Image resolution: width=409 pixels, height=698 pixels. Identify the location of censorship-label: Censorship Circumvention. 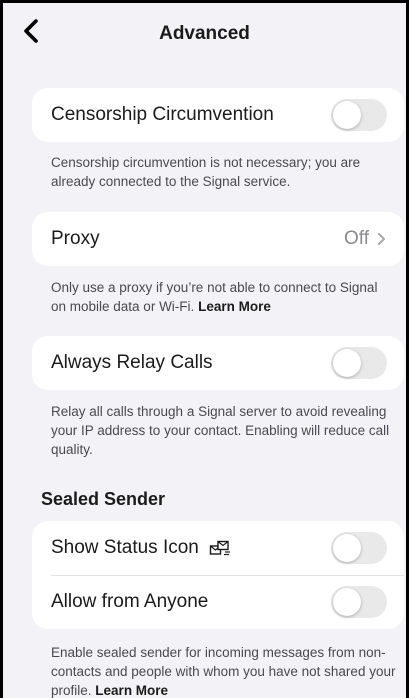
(162, 114).